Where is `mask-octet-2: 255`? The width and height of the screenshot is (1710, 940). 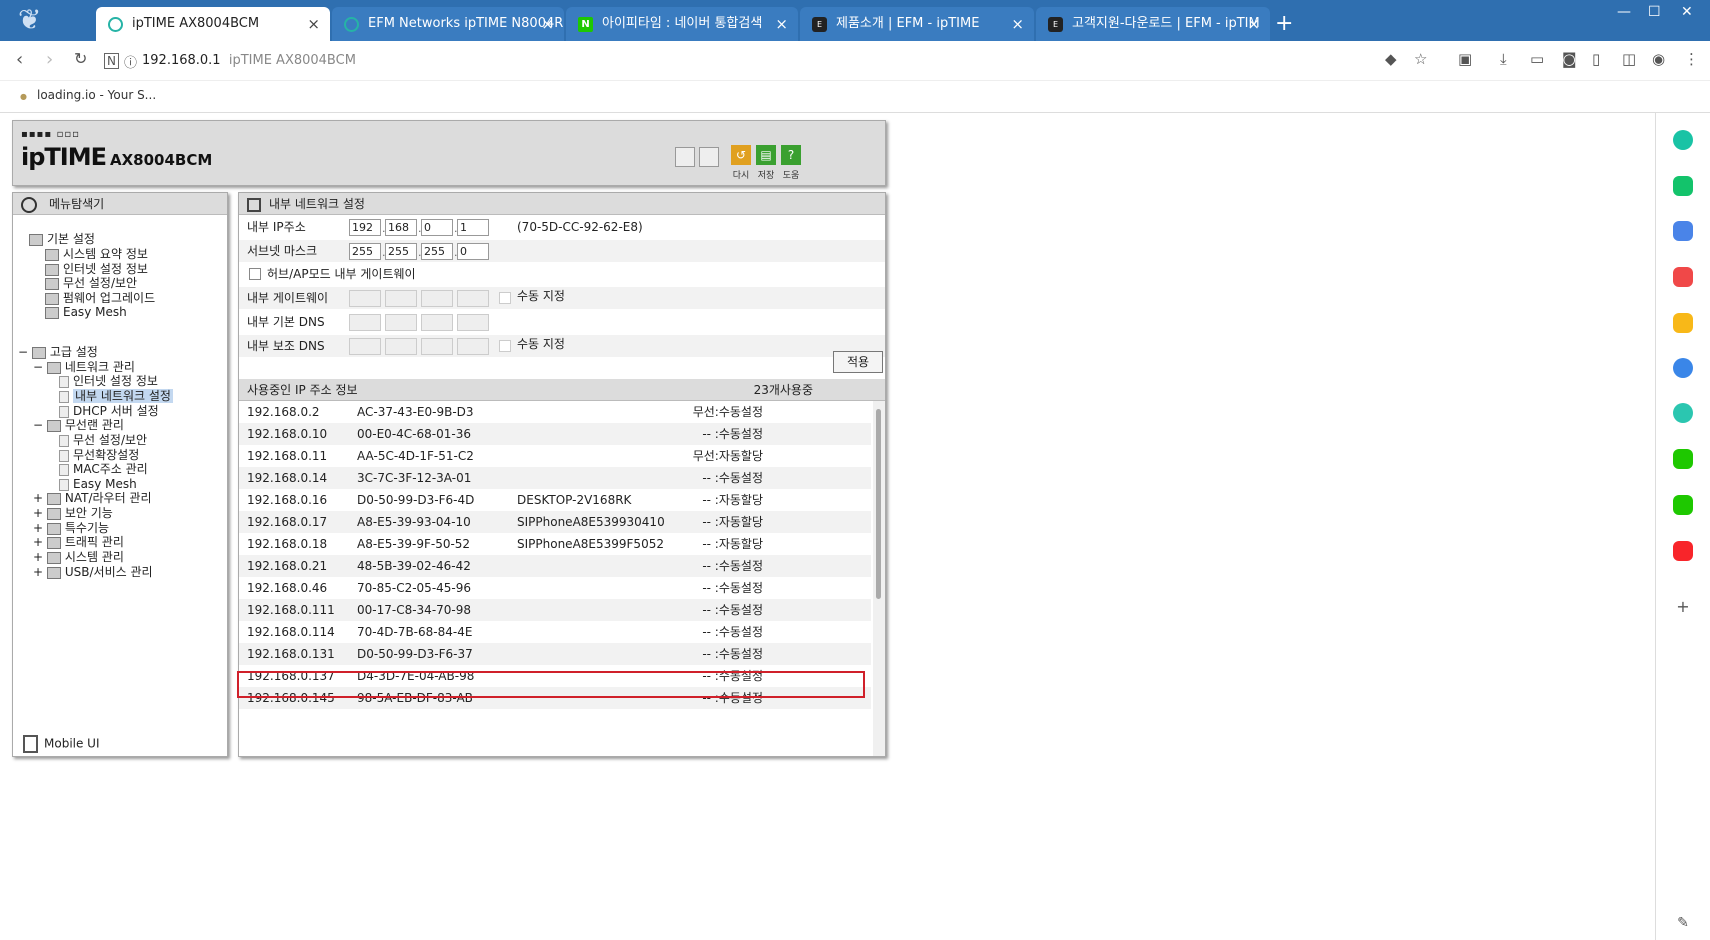
mask-octet-2: 255 is located at coordinates (401, 251).